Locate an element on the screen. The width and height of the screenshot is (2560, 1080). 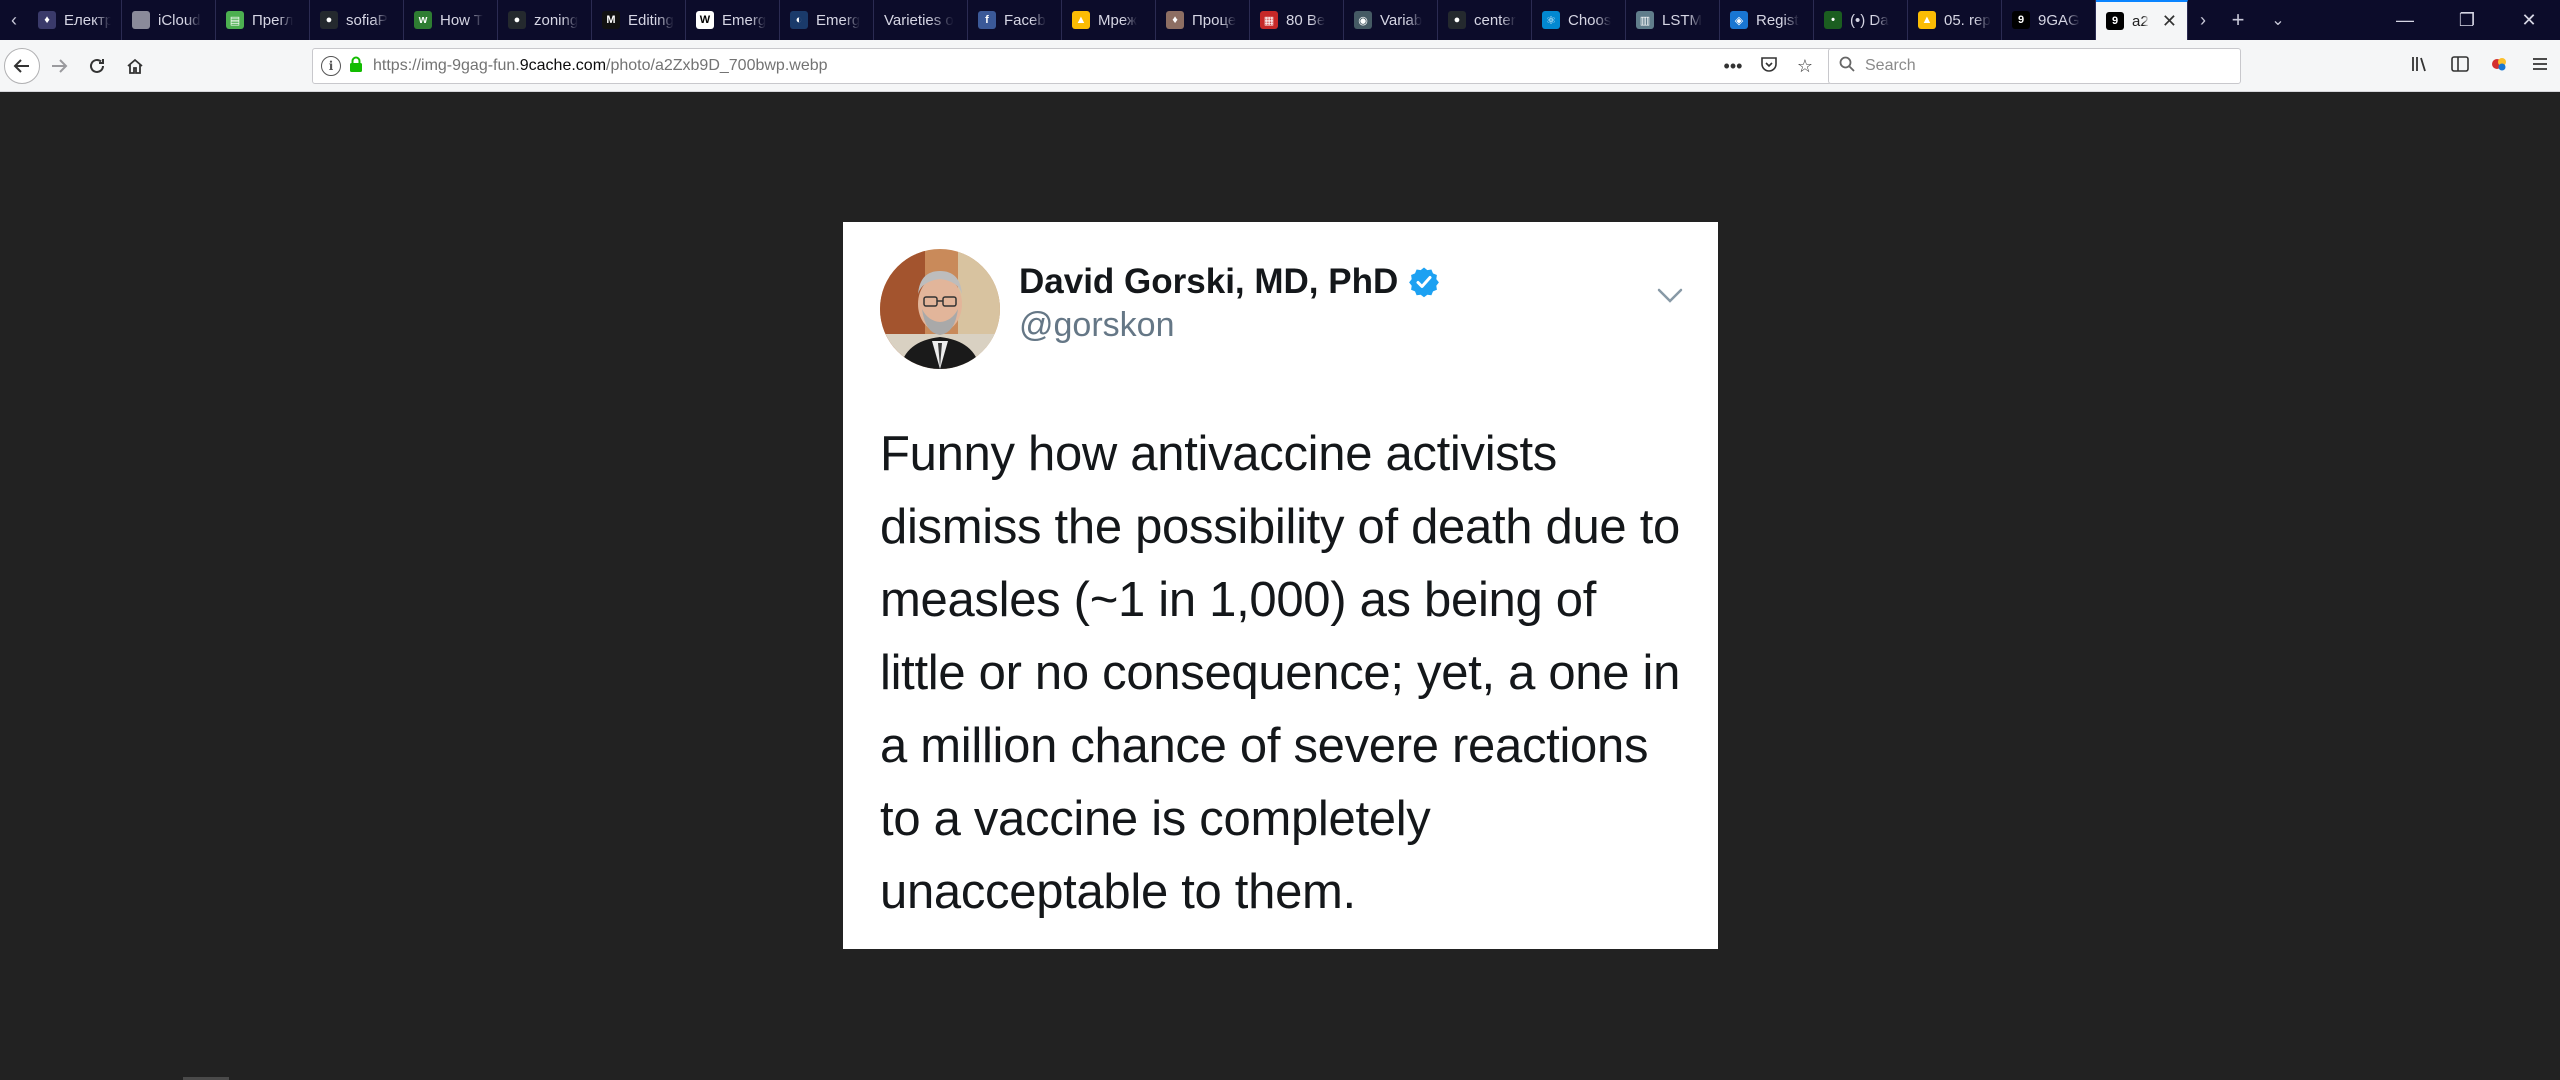
reload-button is located at coordinates (97, 66).